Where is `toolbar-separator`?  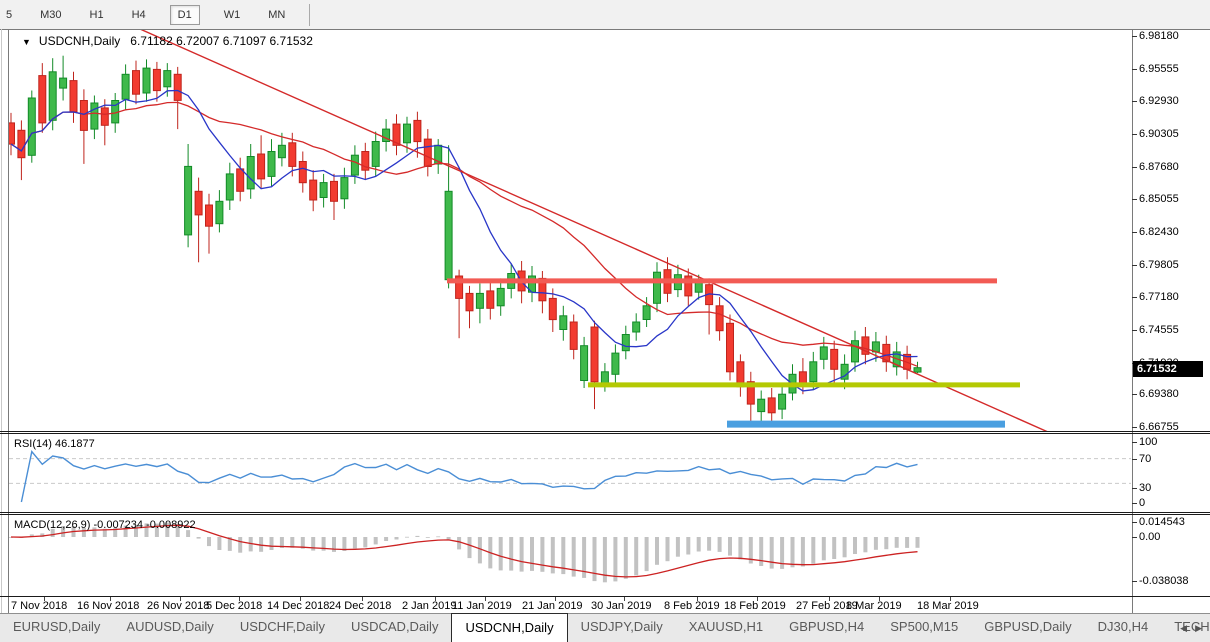
toolbar-separator is located at coordinates (310, 14).